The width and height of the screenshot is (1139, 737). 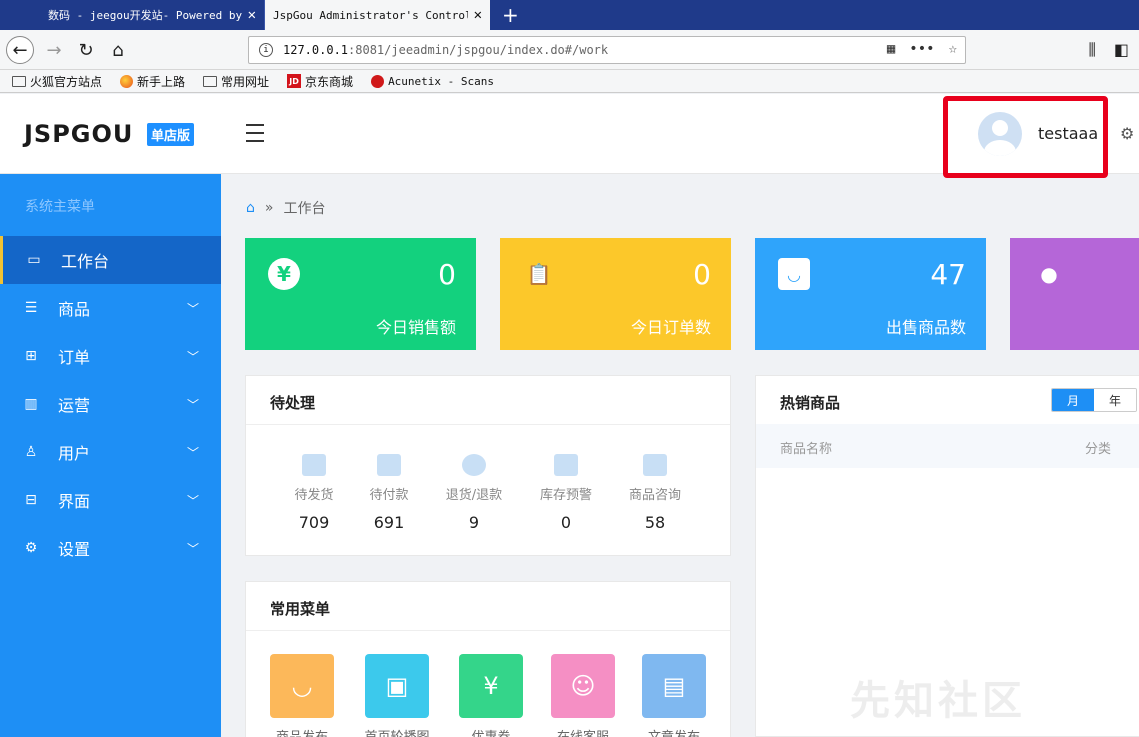 What do you see at coordinates (1074, 294) in the screenshot?
I see `stat-card-users: ●` at bounding box center [1074, 294].